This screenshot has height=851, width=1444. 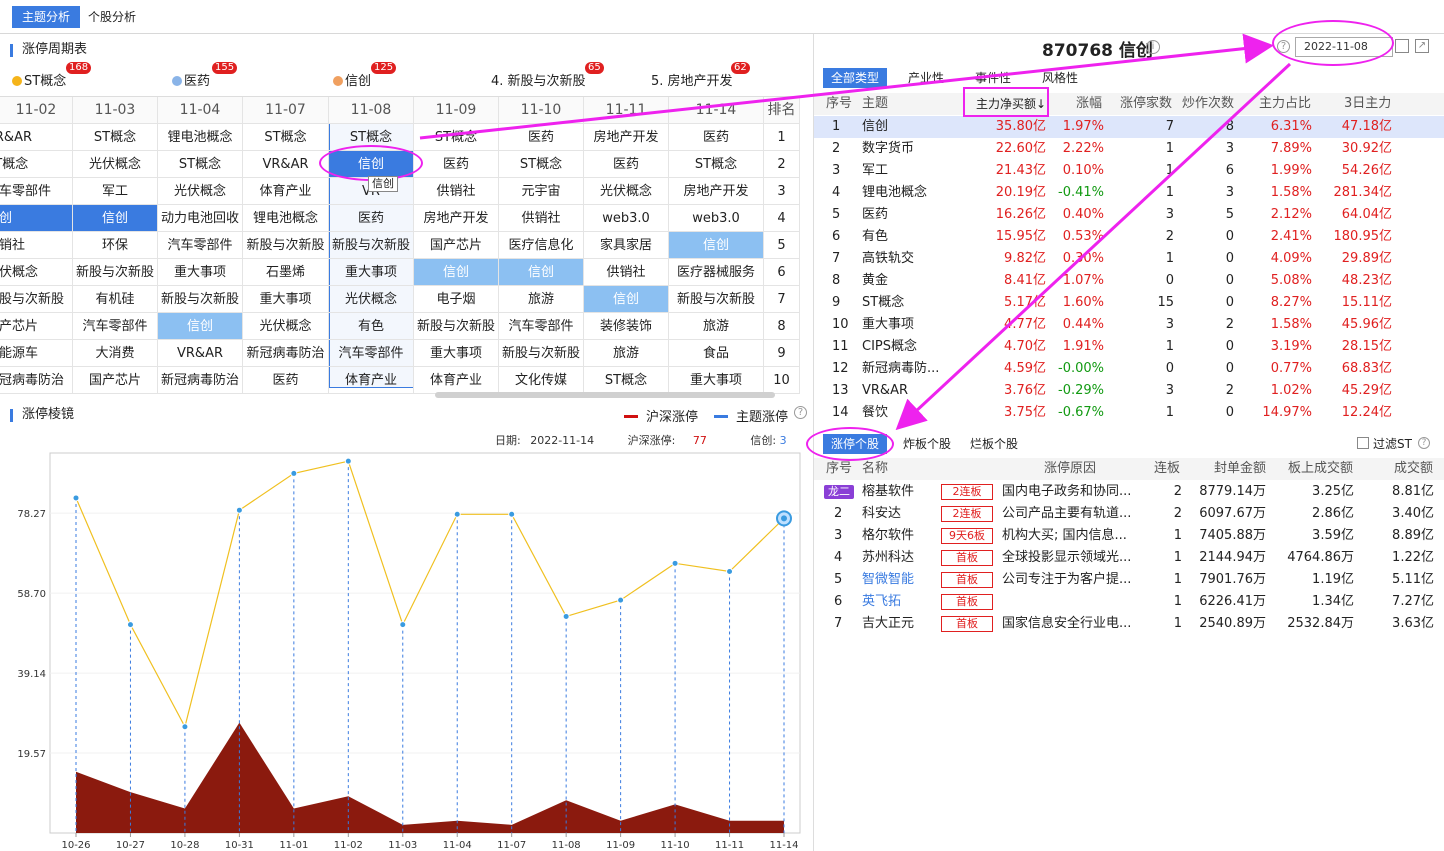 What do you see at coordinates (782, 110) in the screenshot?
I see `rank-header: 排名` at bounding box center [782, 110].